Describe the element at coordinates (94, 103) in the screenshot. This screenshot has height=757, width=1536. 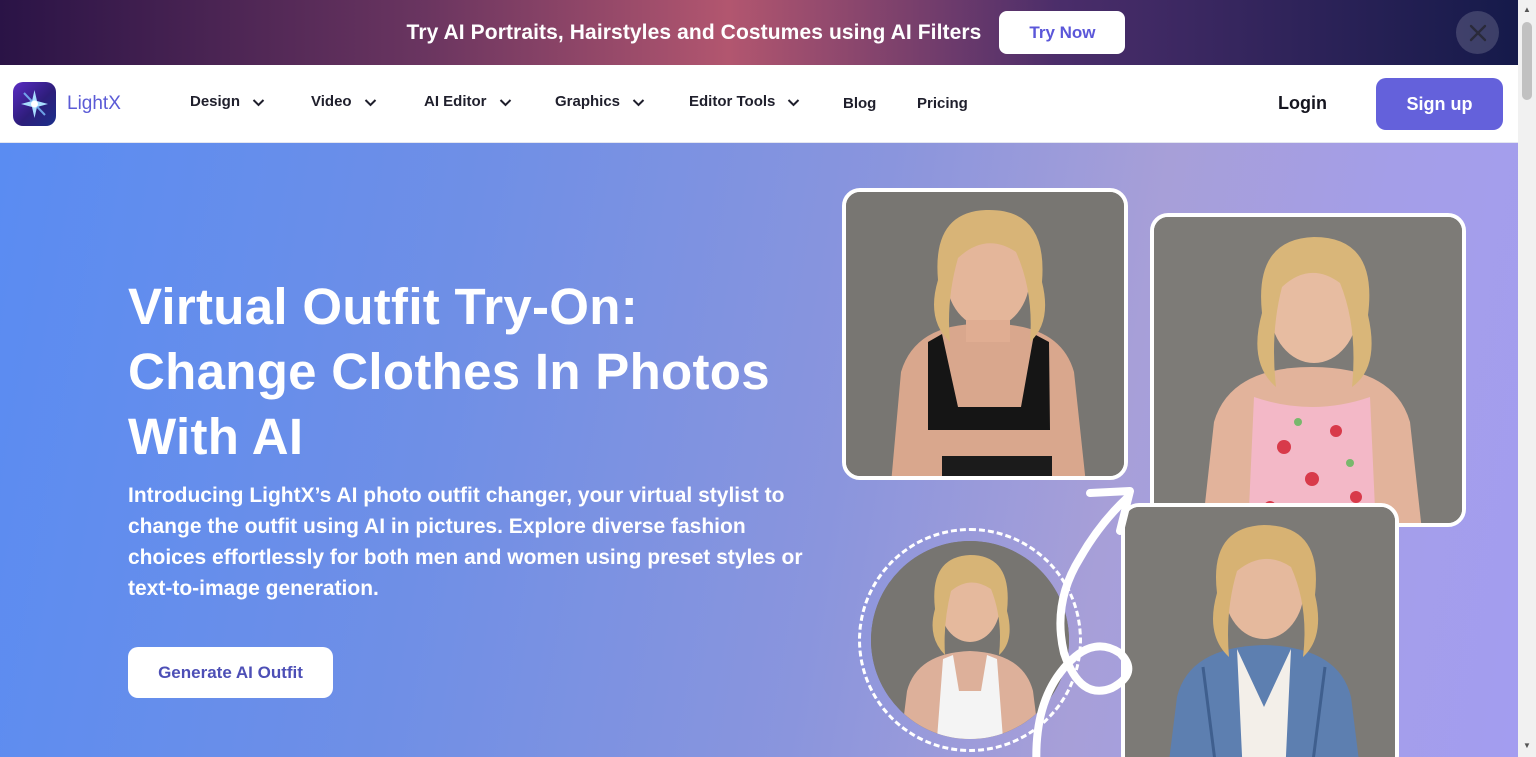
I see `logo-text: LightX` at that location.